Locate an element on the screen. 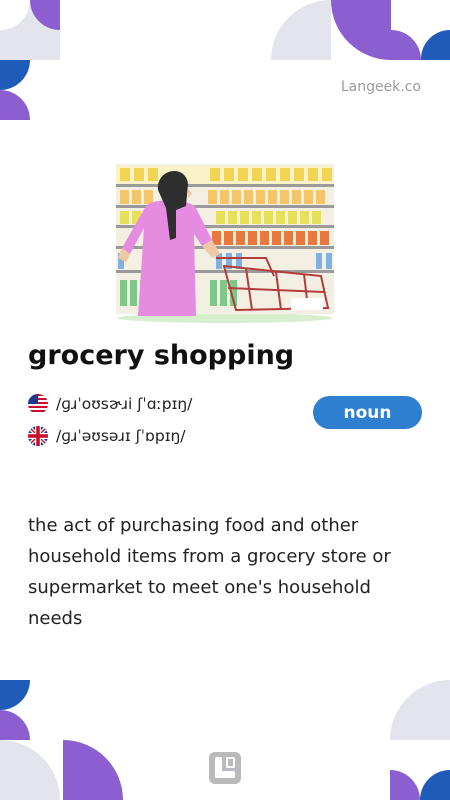 This screenshot has width=450, height=800. pronunciation-ipa: /ɡɹˈəʊsəɹɪ ʃˈɒpɪŋ/ is located at coordinates (121, 436).